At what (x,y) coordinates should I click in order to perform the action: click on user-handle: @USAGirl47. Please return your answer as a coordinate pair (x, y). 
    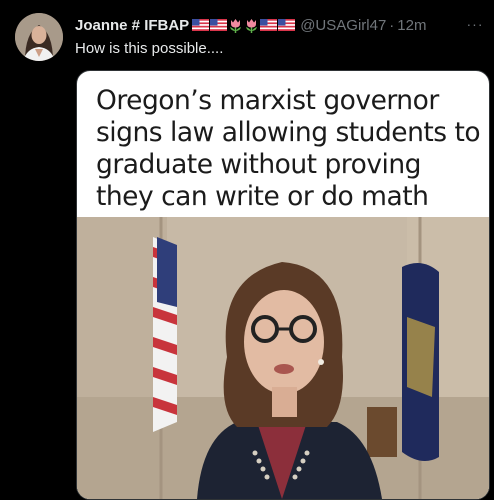
    Looking at the image, I should click on (343, 25).